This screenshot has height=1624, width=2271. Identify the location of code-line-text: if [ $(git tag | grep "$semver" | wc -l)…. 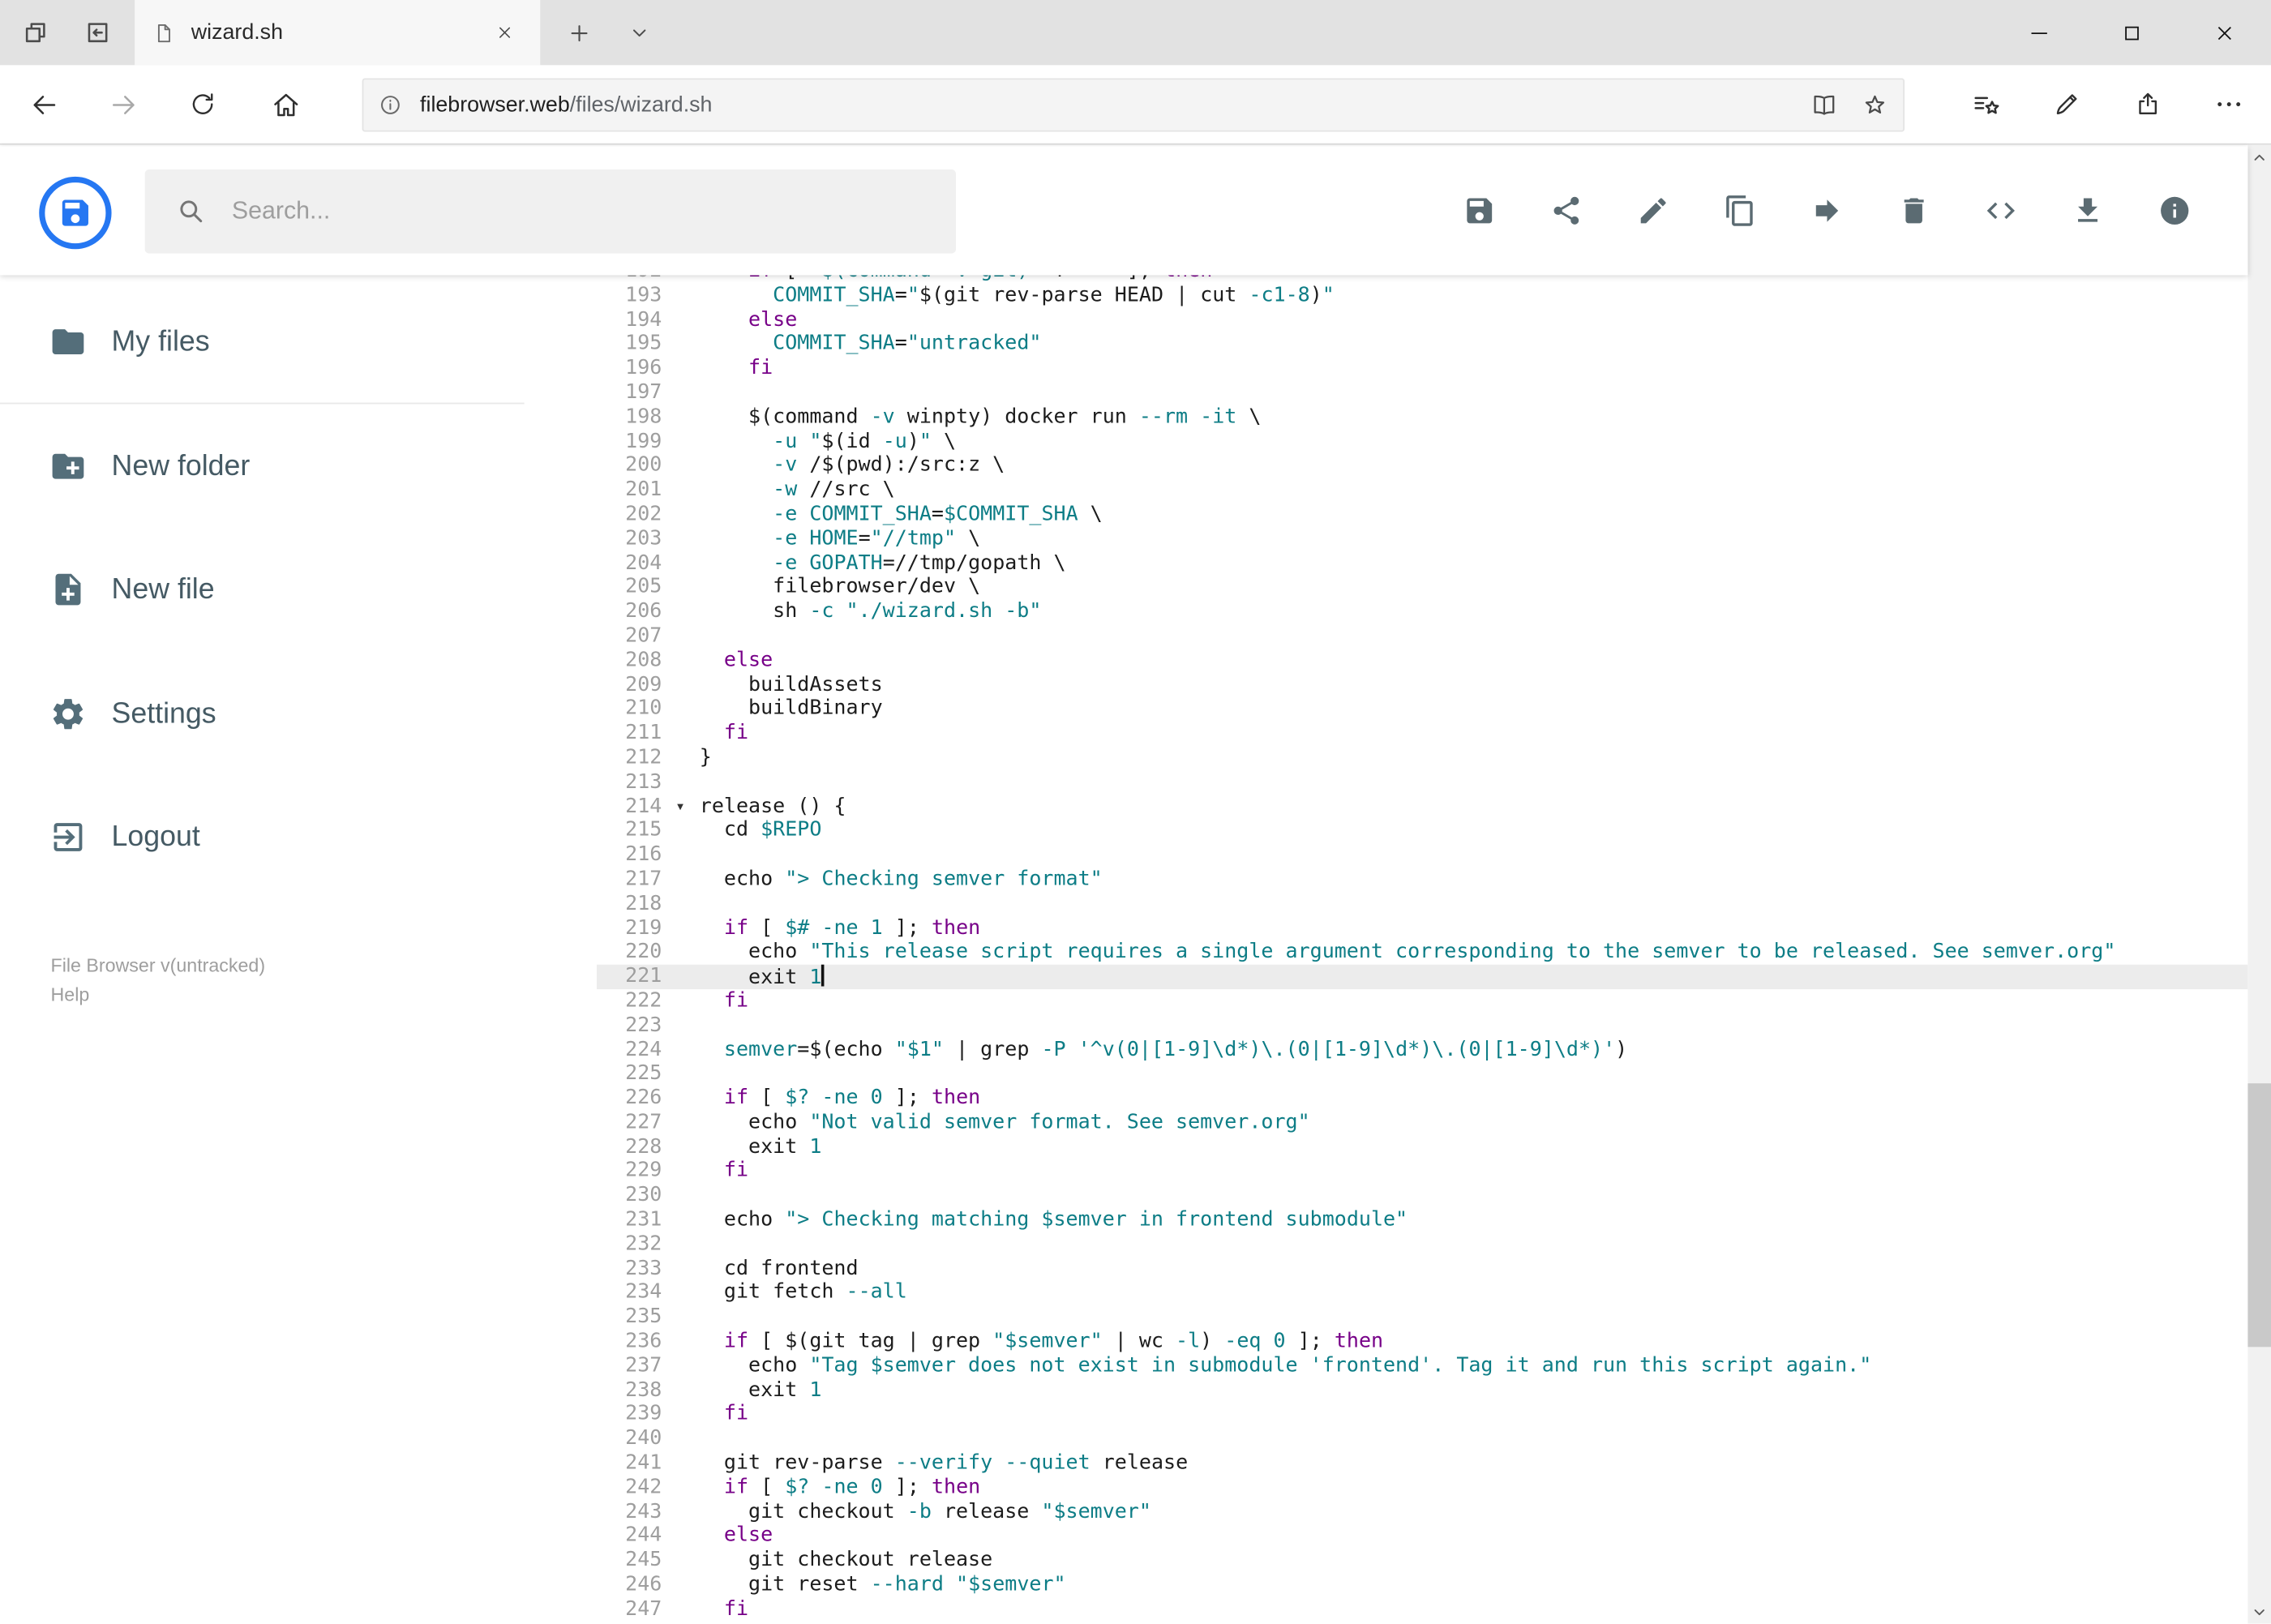
(1023, 1342).